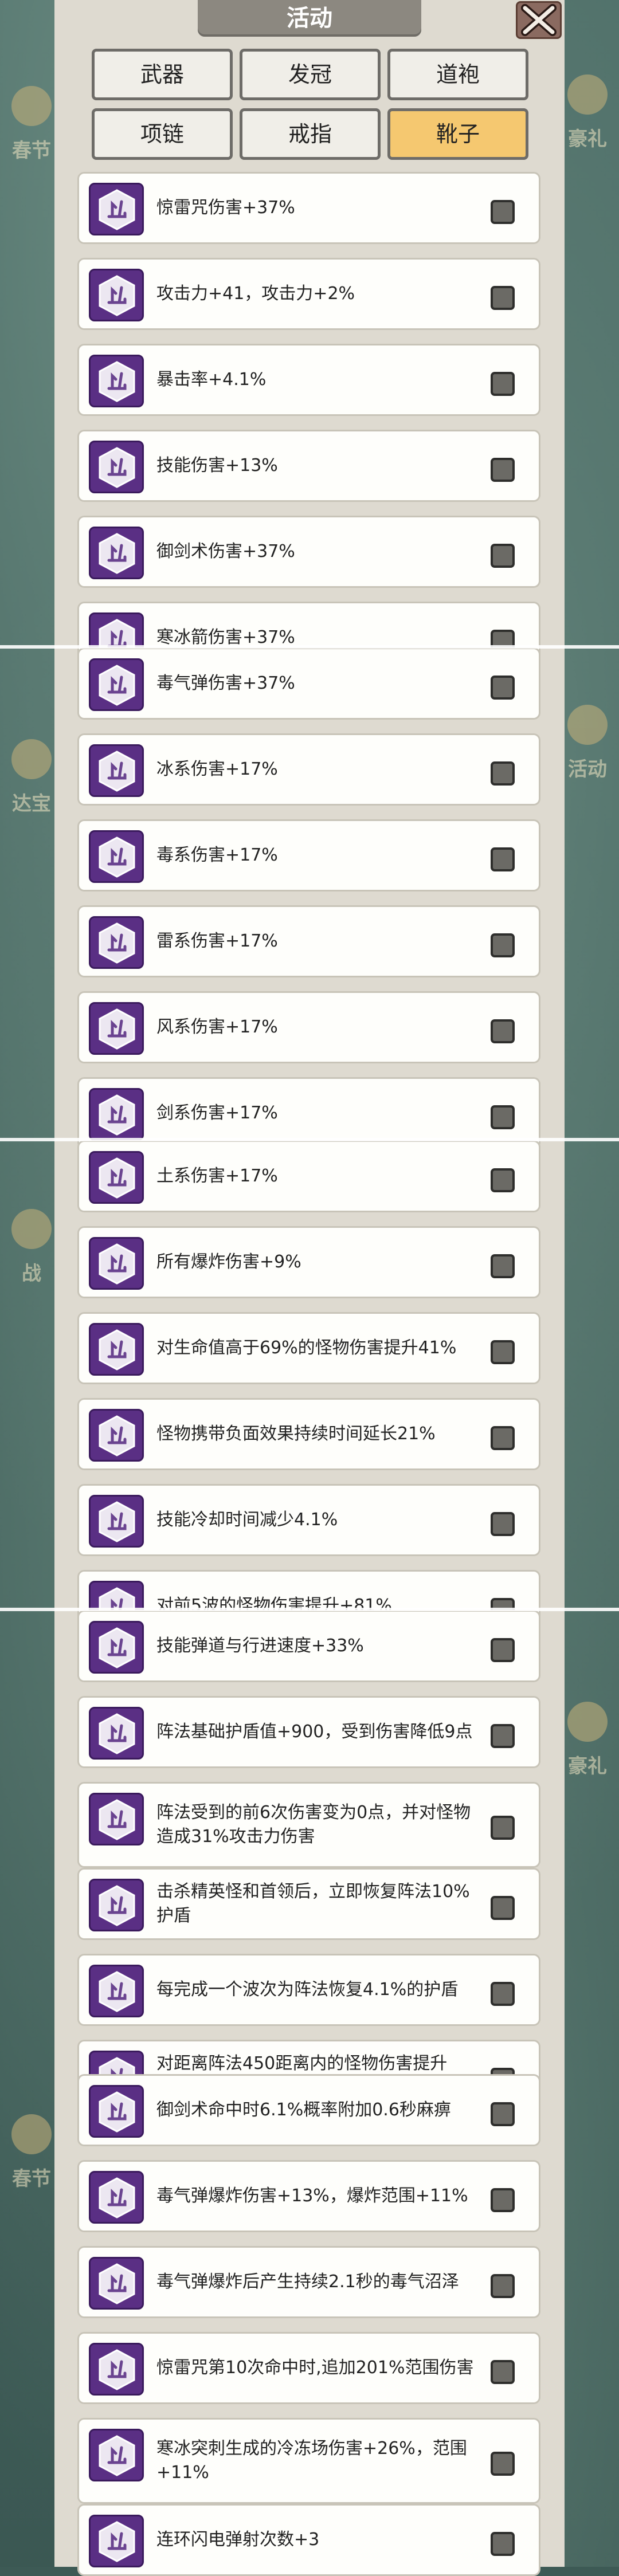 The width and height of the screenshot is (619, 2576). What do you see at coordinates (308, 208) in the screenshot?
I see `attribute-row: 惊雷咒伤害+37%` at bounding box center [308, 208].